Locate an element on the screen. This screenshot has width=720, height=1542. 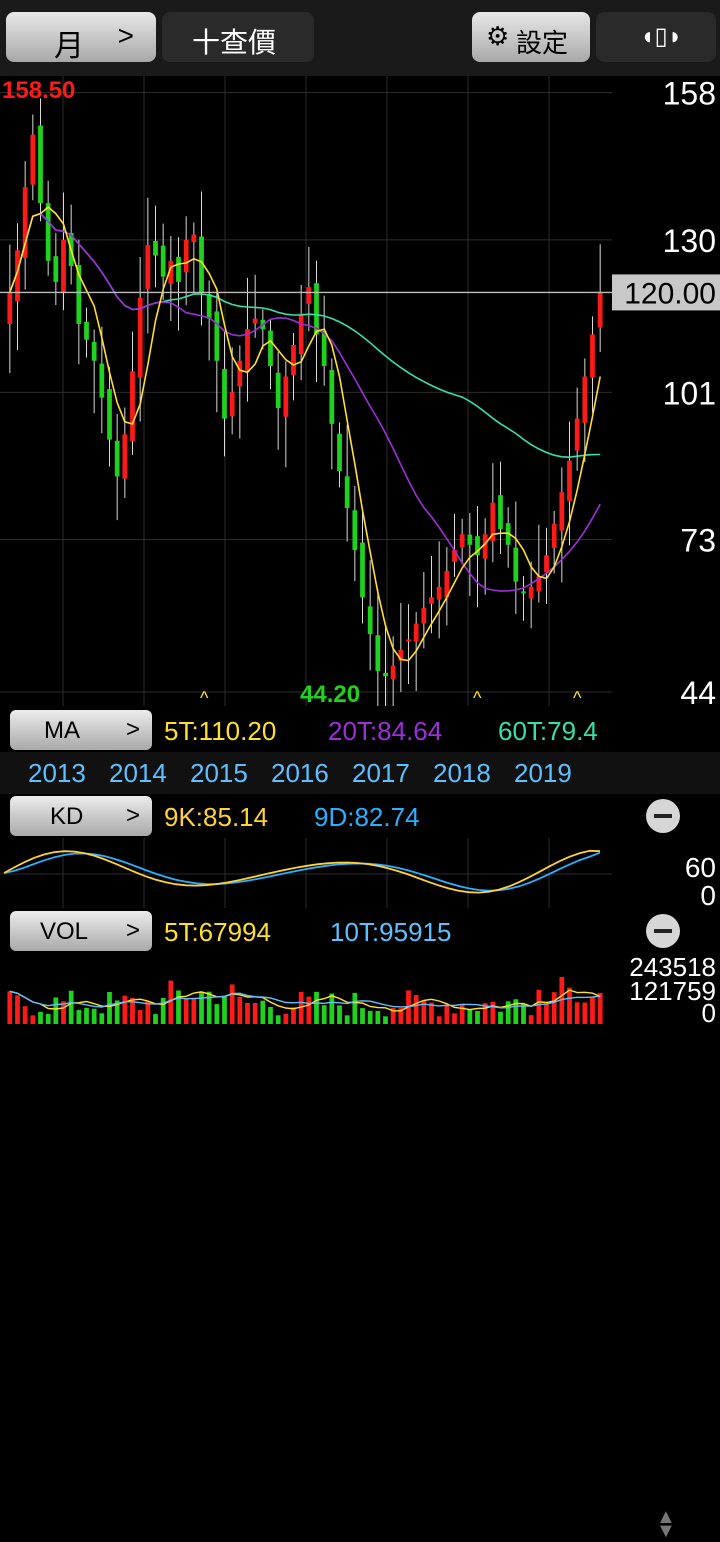
ma20-value: 20T:84.64 is located at coordinates (385, 731).